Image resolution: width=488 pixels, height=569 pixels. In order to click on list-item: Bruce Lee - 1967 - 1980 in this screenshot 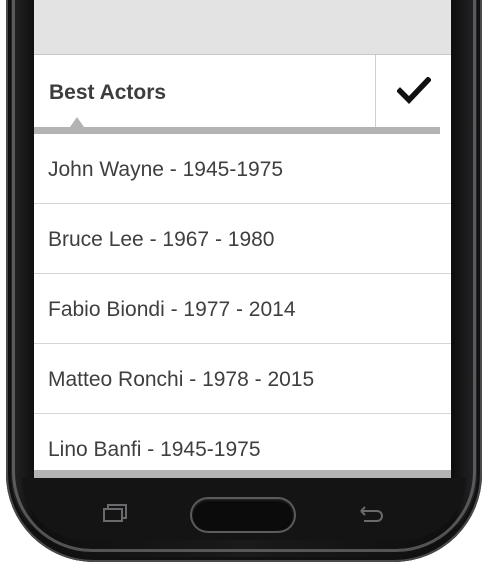, I will do `click(242, 239)`.